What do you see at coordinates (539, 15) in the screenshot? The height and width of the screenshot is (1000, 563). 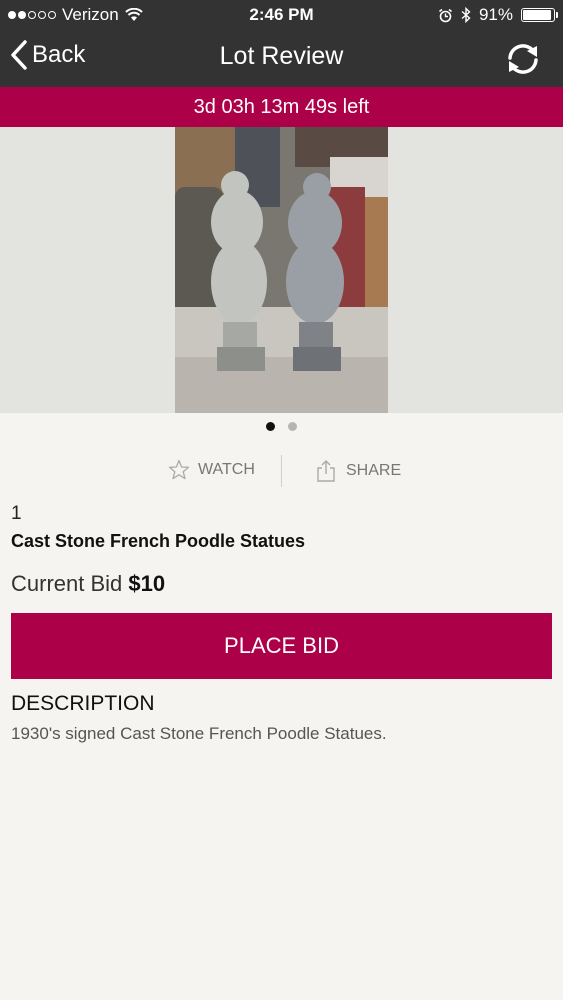 I see `battery-icon` at bounding box center [539, 15].